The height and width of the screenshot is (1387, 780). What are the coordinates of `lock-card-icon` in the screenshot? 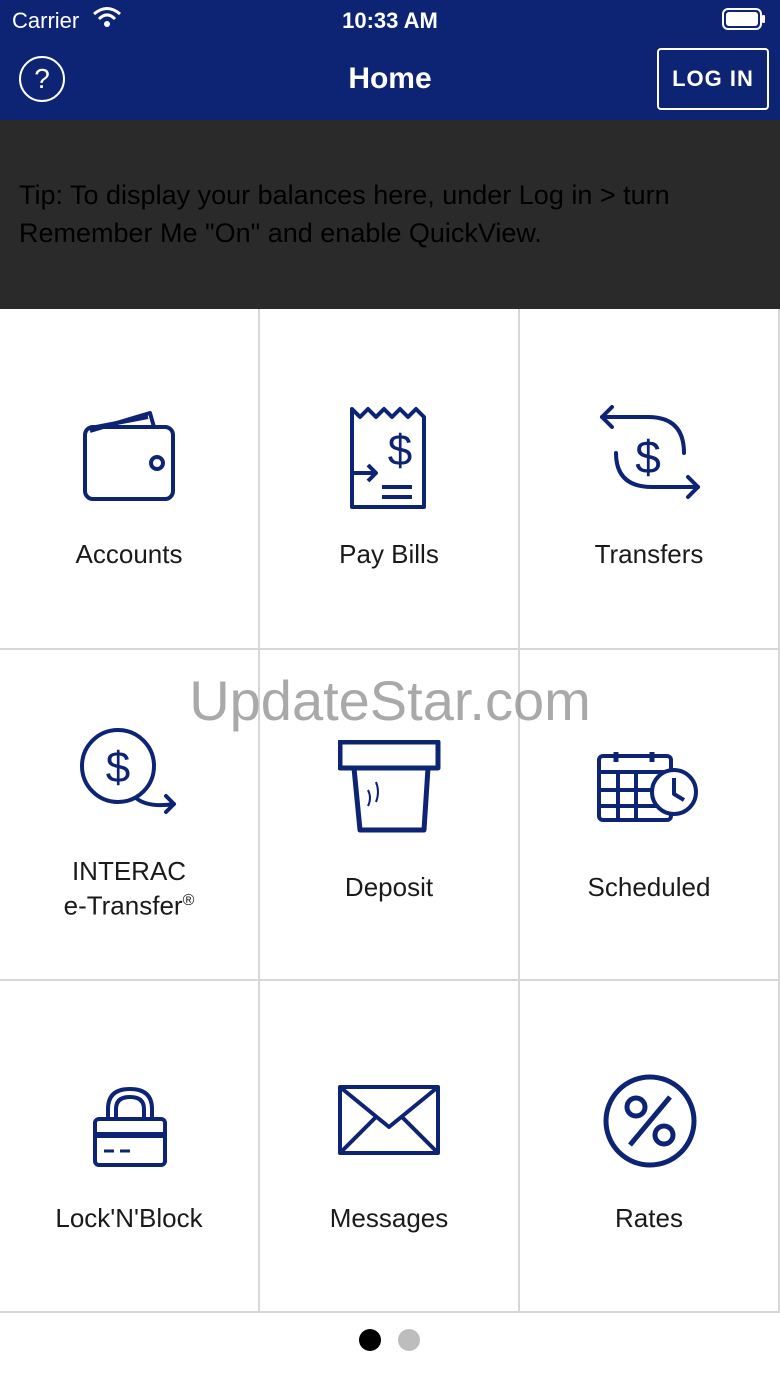 It's located at (130, 1127).